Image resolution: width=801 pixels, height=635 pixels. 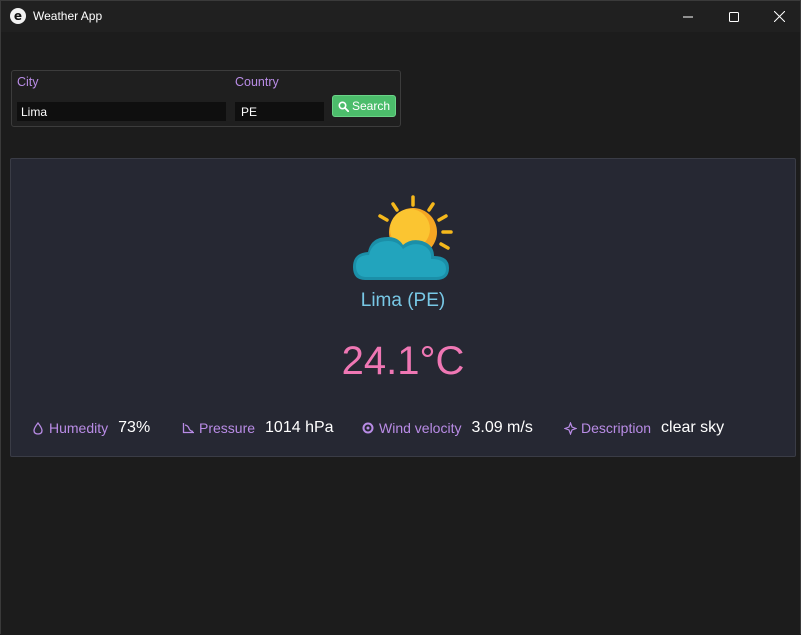 What do you see at coordinates (502, 427) in the screenshot?
I see `wind-value: 3.09 m/s` at bounding box center [502, 427].